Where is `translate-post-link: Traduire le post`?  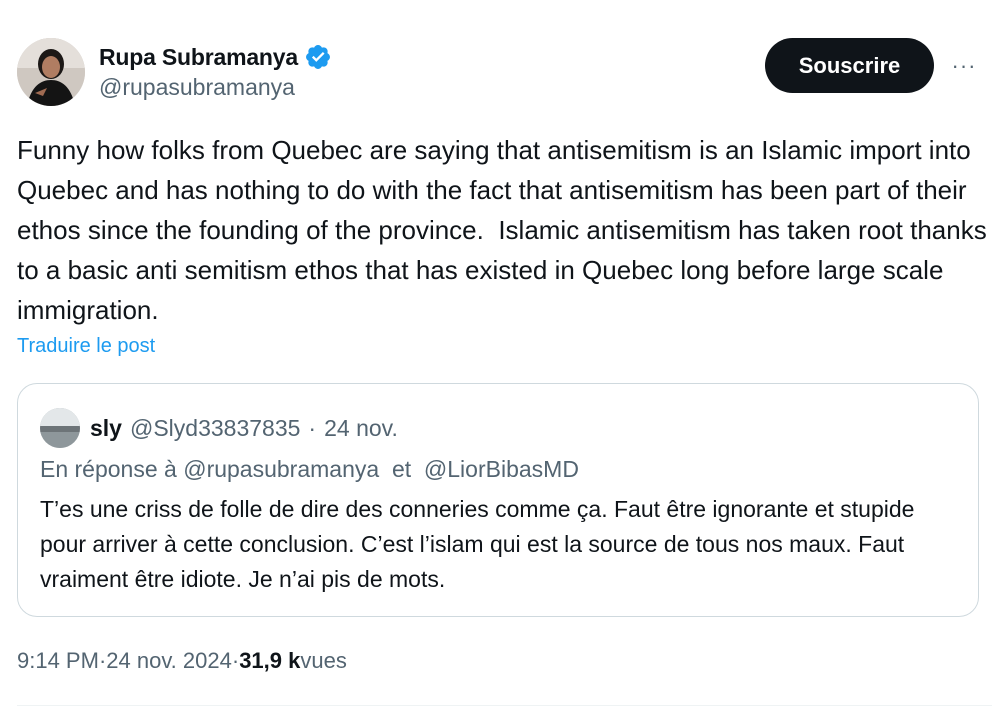 translate-post-link: Traduire le post is located at coordinates (86, 346).